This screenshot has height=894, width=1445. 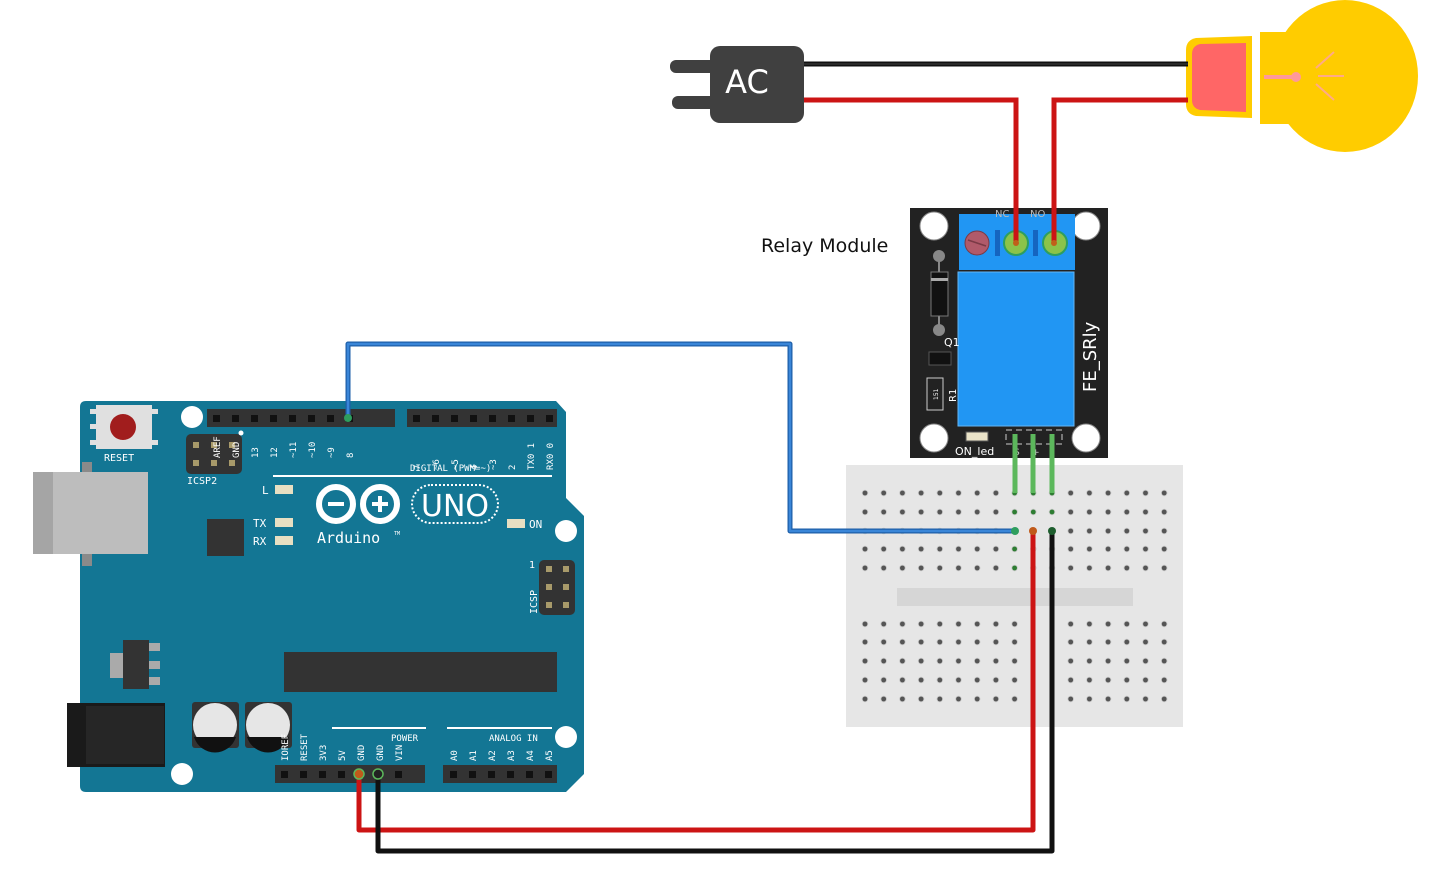 What do you see at coordinates (398, 774) in the screenshot?
I see `power-pin-vin` at bounding box center [398, 774].